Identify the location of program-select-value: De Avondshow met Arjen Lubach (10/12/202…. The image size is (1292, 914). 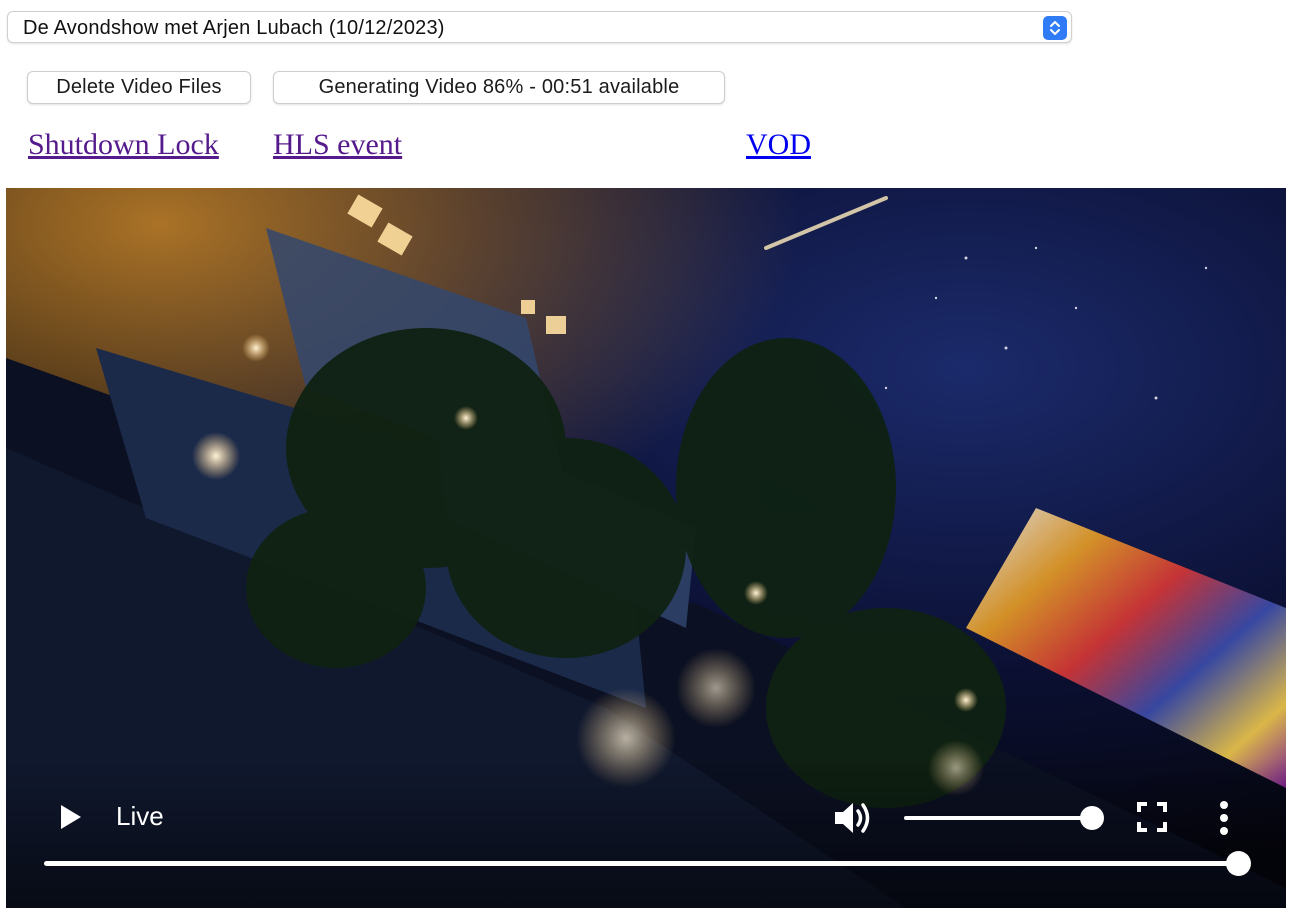
(234, 28).